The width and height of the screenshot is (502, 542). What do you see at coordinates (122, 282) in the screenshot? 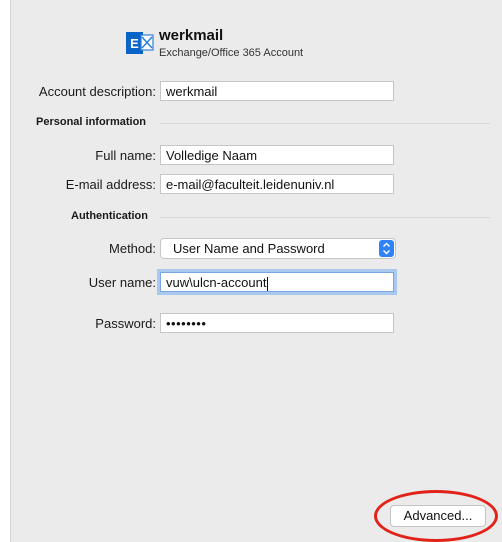
I see `user-name-label: User name:` at bounding box center [122, 282].